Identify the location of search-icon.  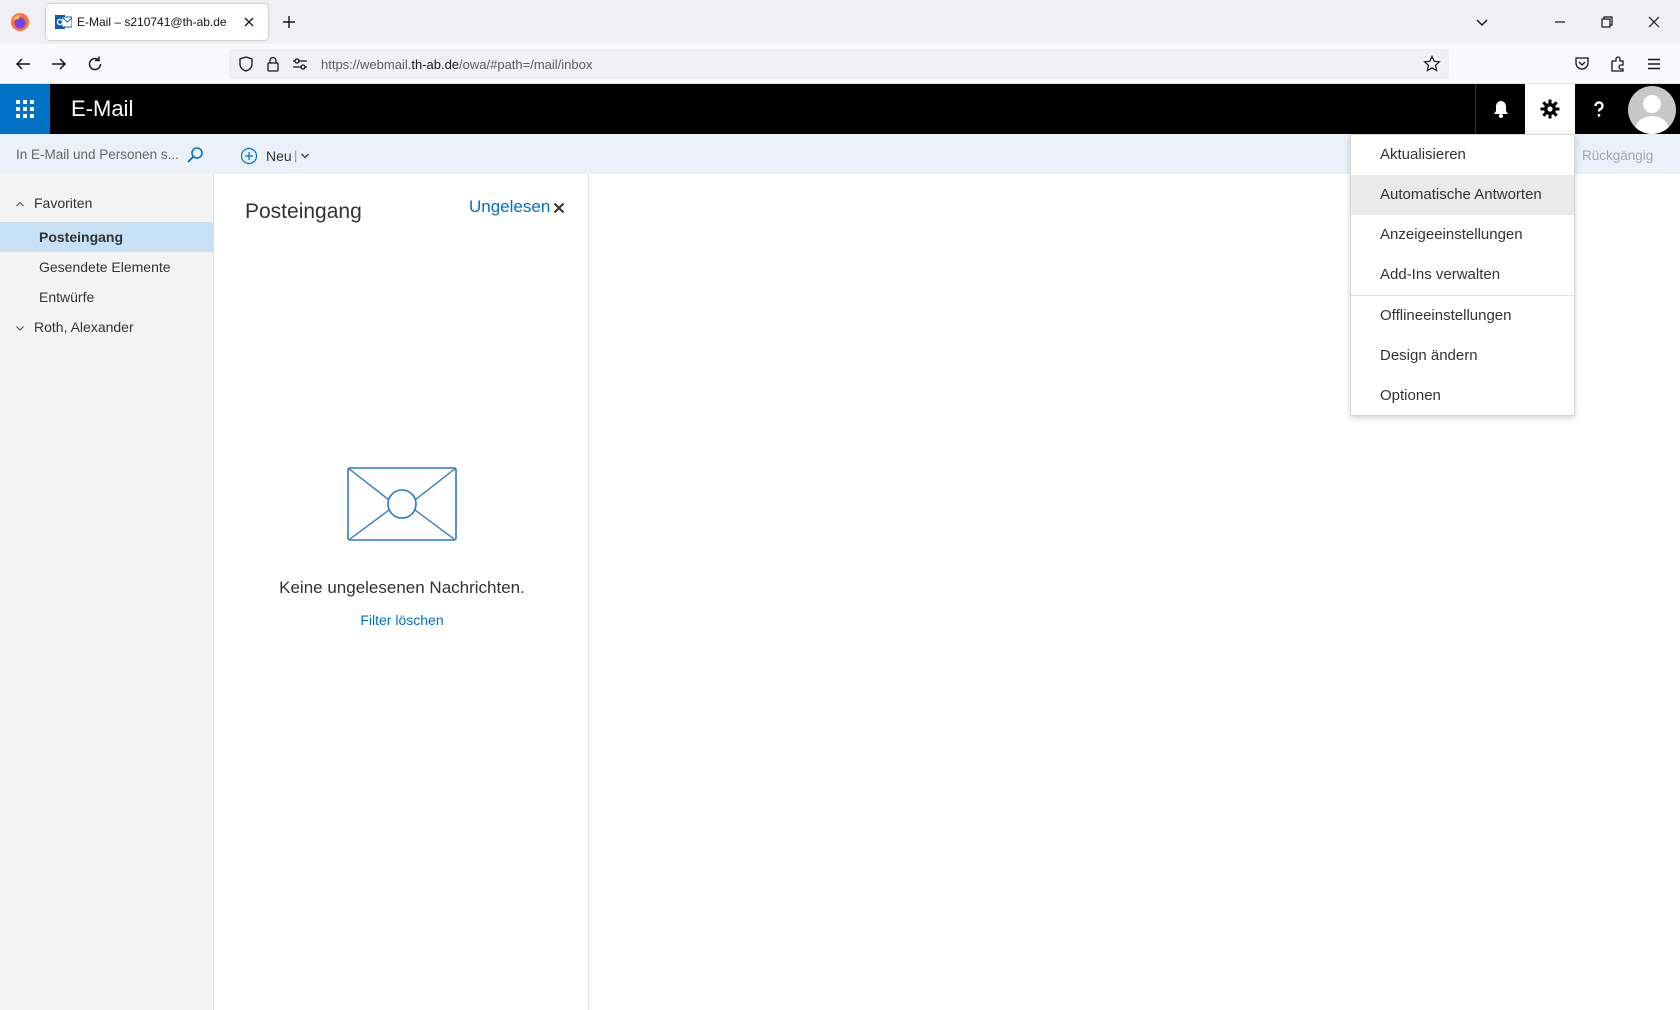
(195, 155).